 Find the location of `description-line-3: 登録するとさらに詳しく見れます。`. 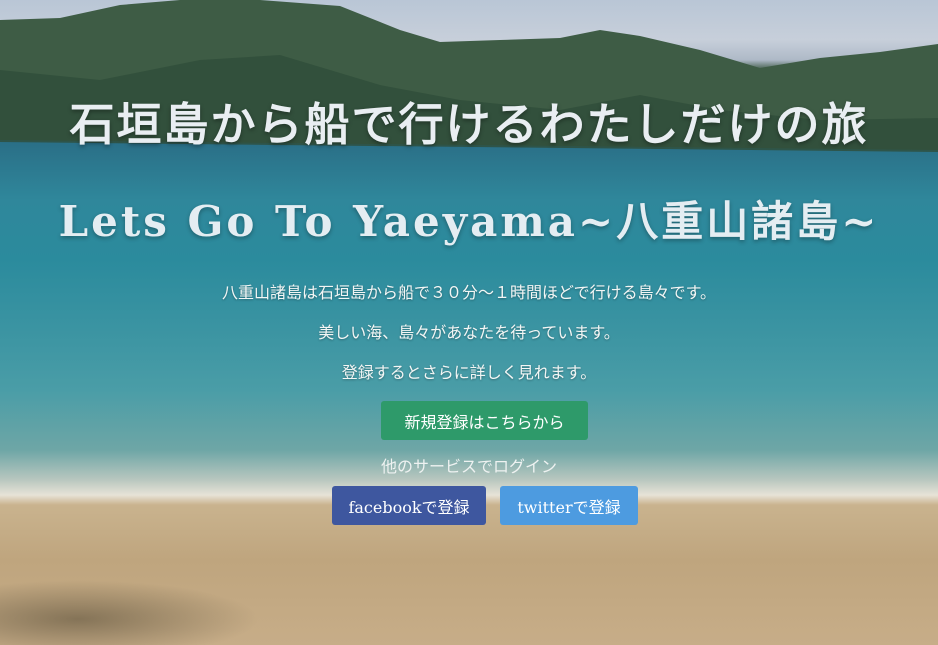

description-line-3: 登録するとさらに詳しく見れます。 is located at coordinates (469, 372).